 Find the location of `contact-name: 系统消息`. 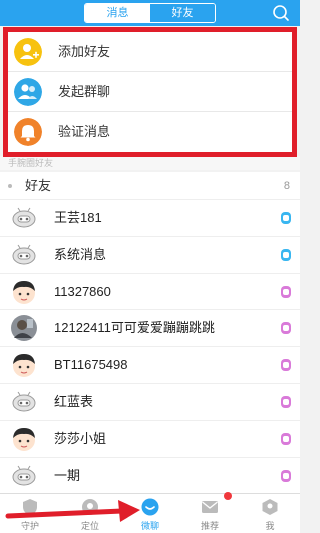

contact-name: 系统消息 is located at coordinates (80, 254).